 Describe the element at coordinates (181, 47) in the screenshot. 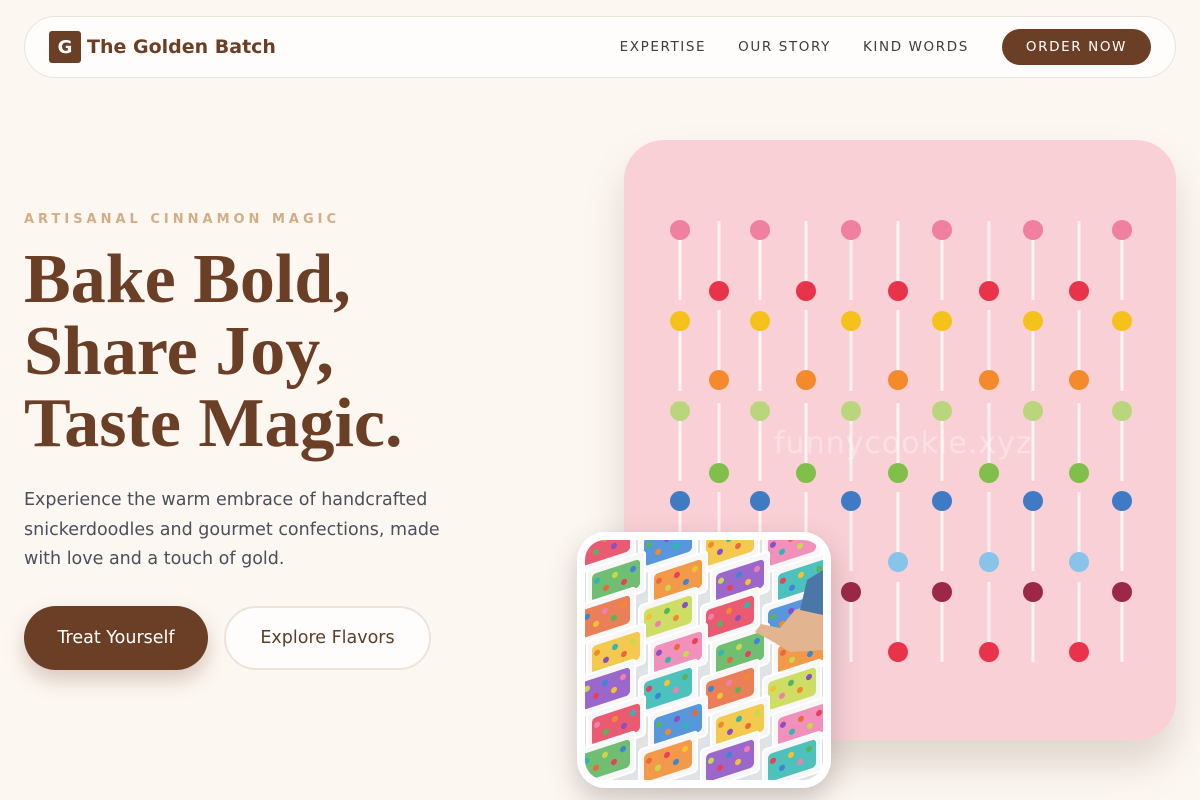

I see `brand-name: The Golden Batch` at that location.